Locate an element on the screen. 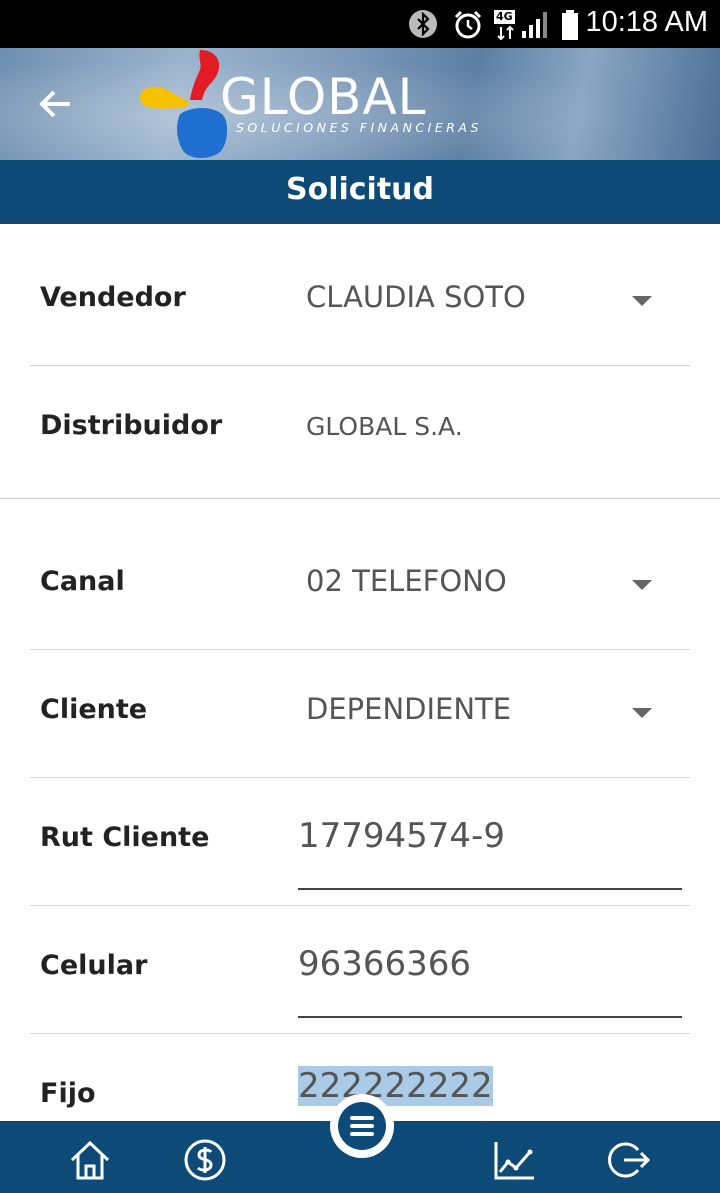 This screenshot has height=1193, width=720. section-divider is located at coordinates (360, 498).